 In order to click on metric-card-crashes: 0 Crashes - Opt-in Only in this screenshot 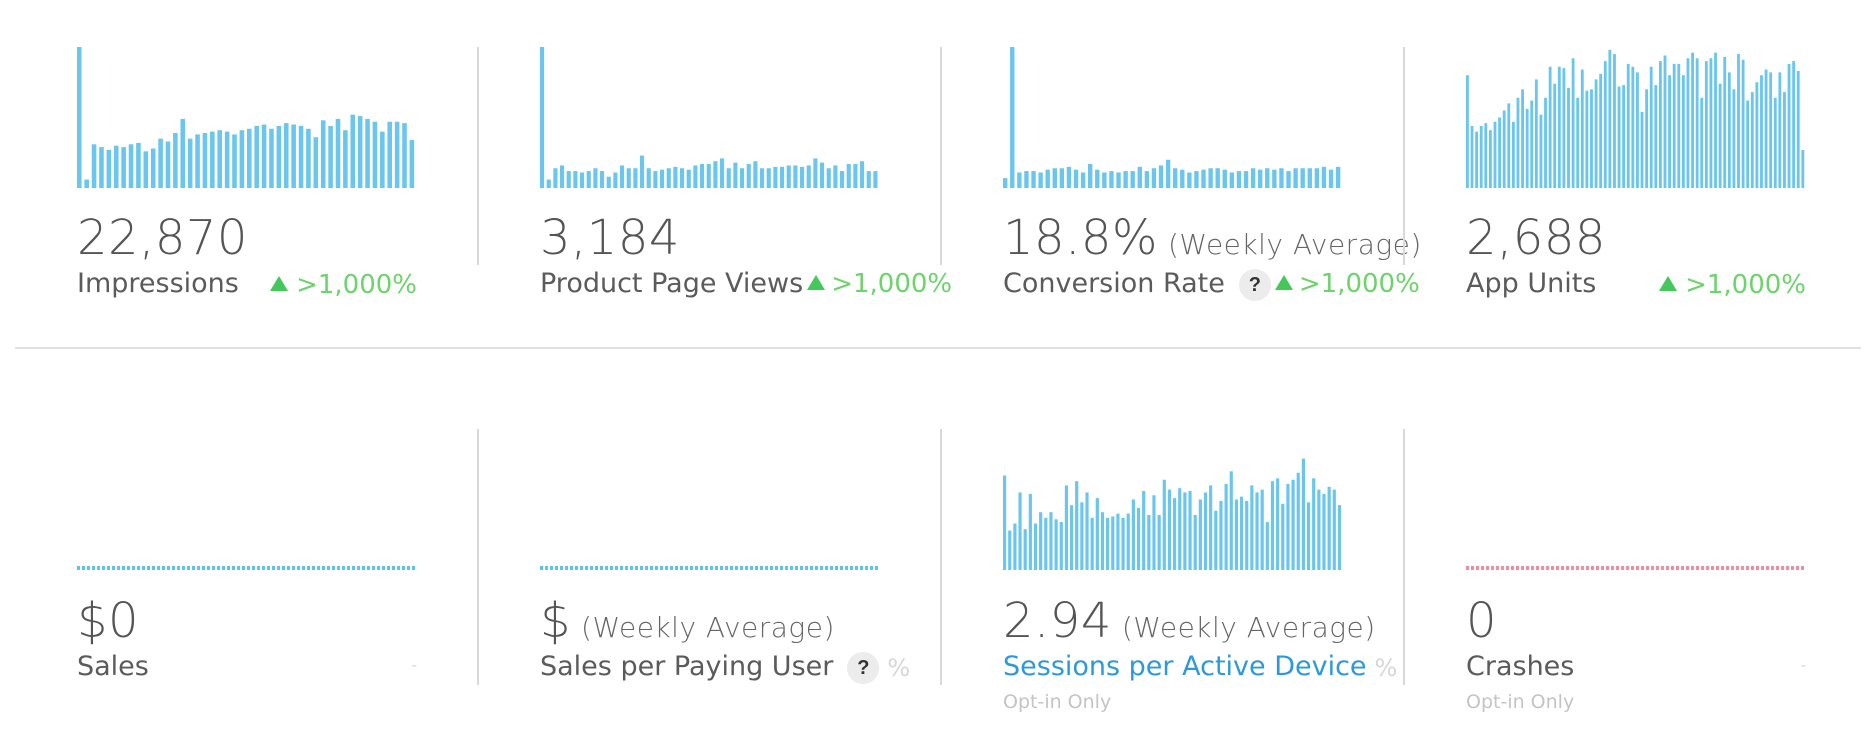, I will do `click(1636, 550)`.